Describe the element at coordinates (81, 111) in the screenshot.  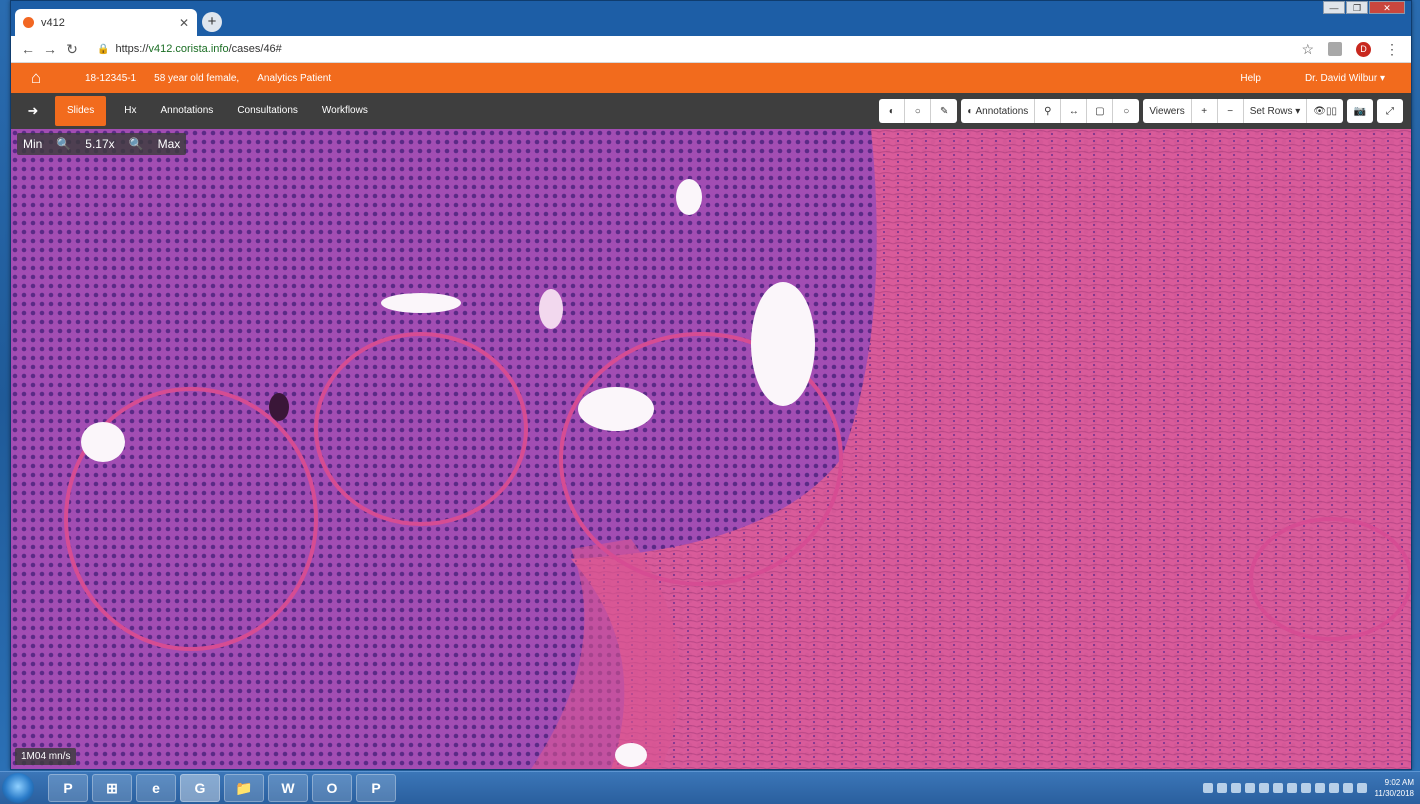
I see `tab-slides: Slides` at that location.